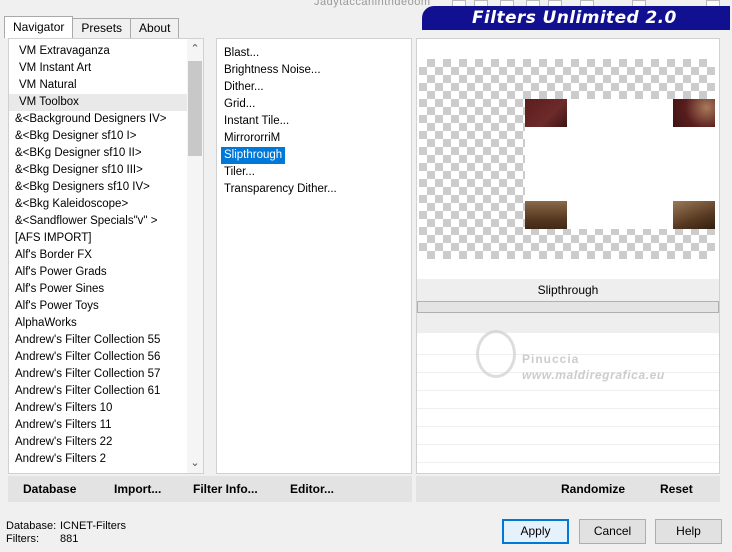 The height and width of the screenshot is (552, 732). I want to click on scroll-thumb, so click(195, 108).